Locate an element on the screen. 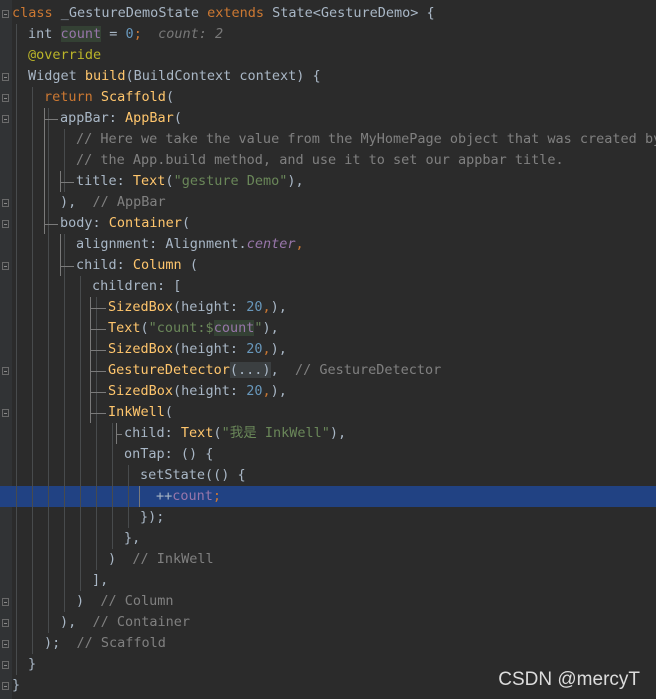  code-line: int count = 0; count: 2 is located at coordinates (328, 34).